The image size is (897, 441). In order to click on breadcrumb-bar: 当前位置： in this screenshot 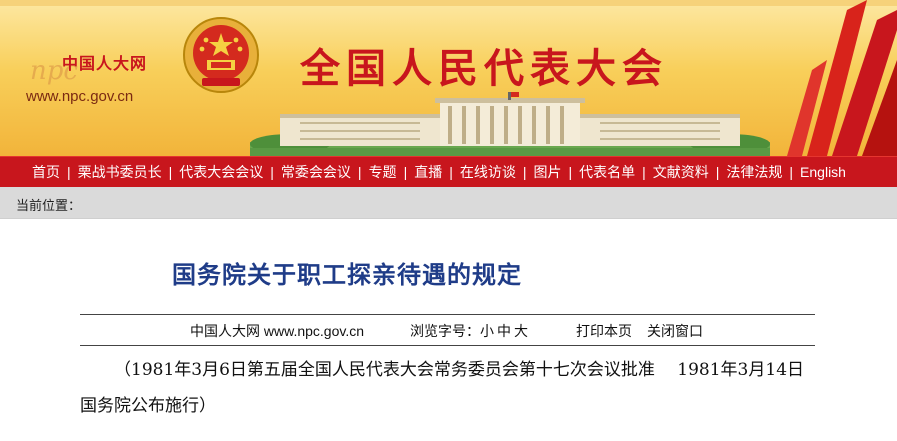, I will do `click(448, 203)`.